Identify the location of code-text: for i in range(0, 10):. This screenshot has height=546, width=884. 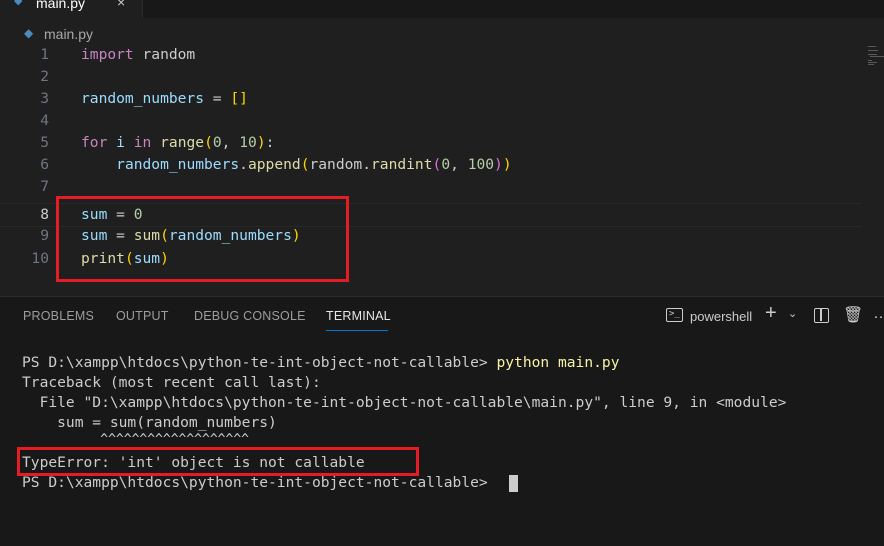
(178, 142).